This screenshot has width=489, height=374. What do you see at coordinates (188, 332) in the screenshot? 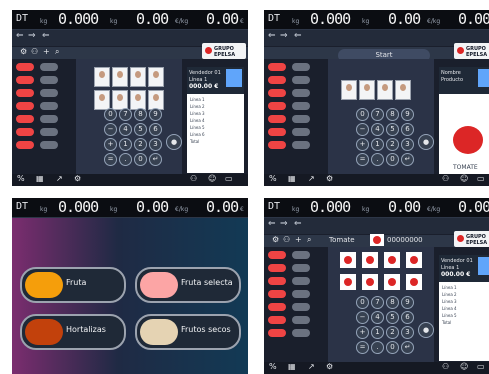
I see `category-frutos-secos: Frutos secos` at bounding box center [188, 332].